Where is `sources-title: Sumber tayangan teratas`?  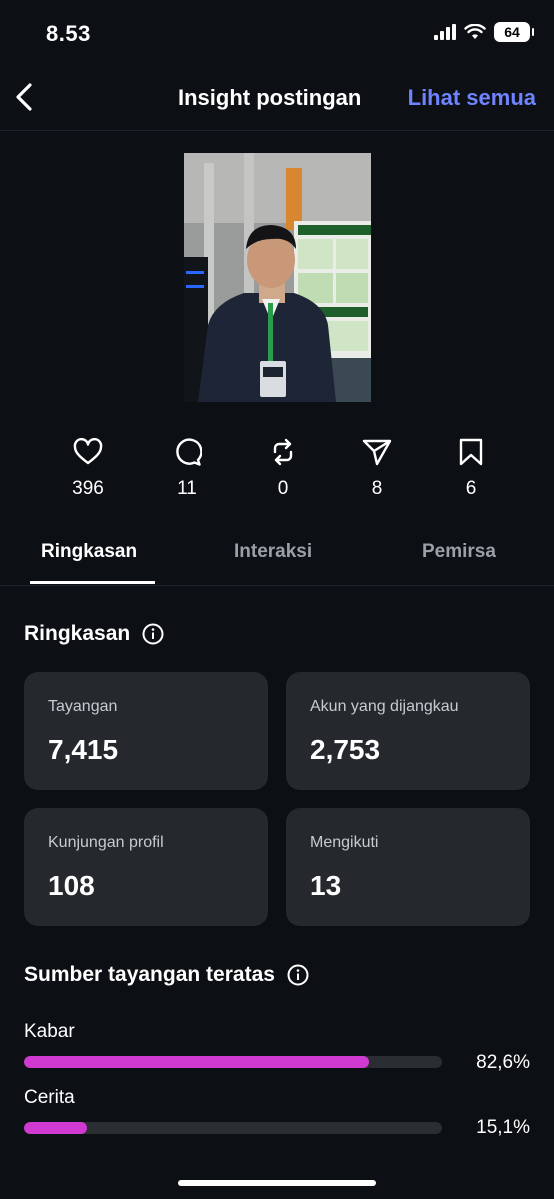 sources-title: Sumber tayangan teratas is located at coordinates (149, 974).